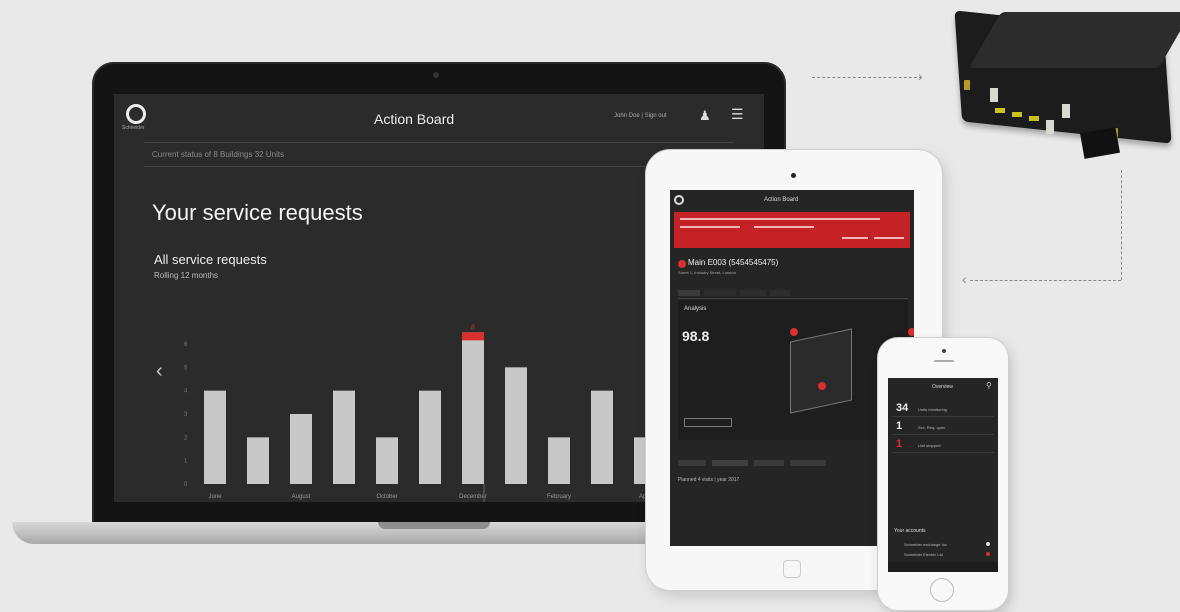 This screenshot has width=1180, height=612. Describe the element at coordinates (186, 438) in the screenshot. I see `y-tick-label: 2` at that location.